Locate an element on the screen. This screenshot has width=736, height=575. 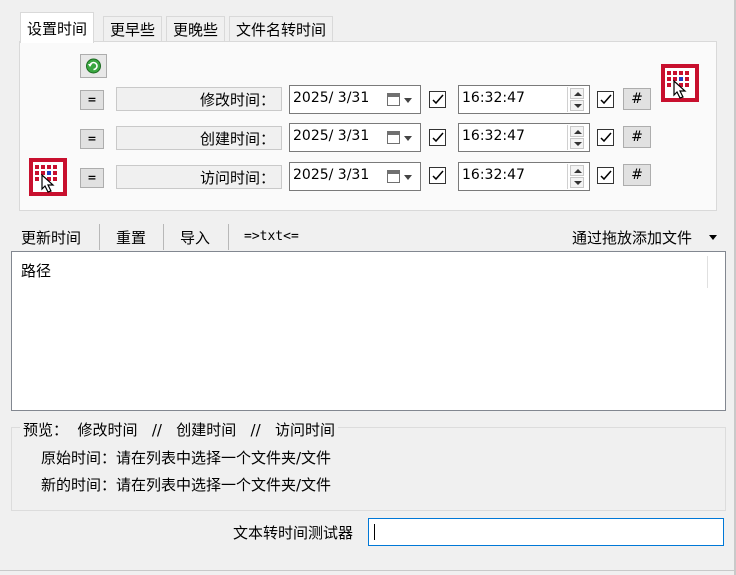
add-by-drag-label: 通过拖放添加文件 is located at coordinates (632, 238).